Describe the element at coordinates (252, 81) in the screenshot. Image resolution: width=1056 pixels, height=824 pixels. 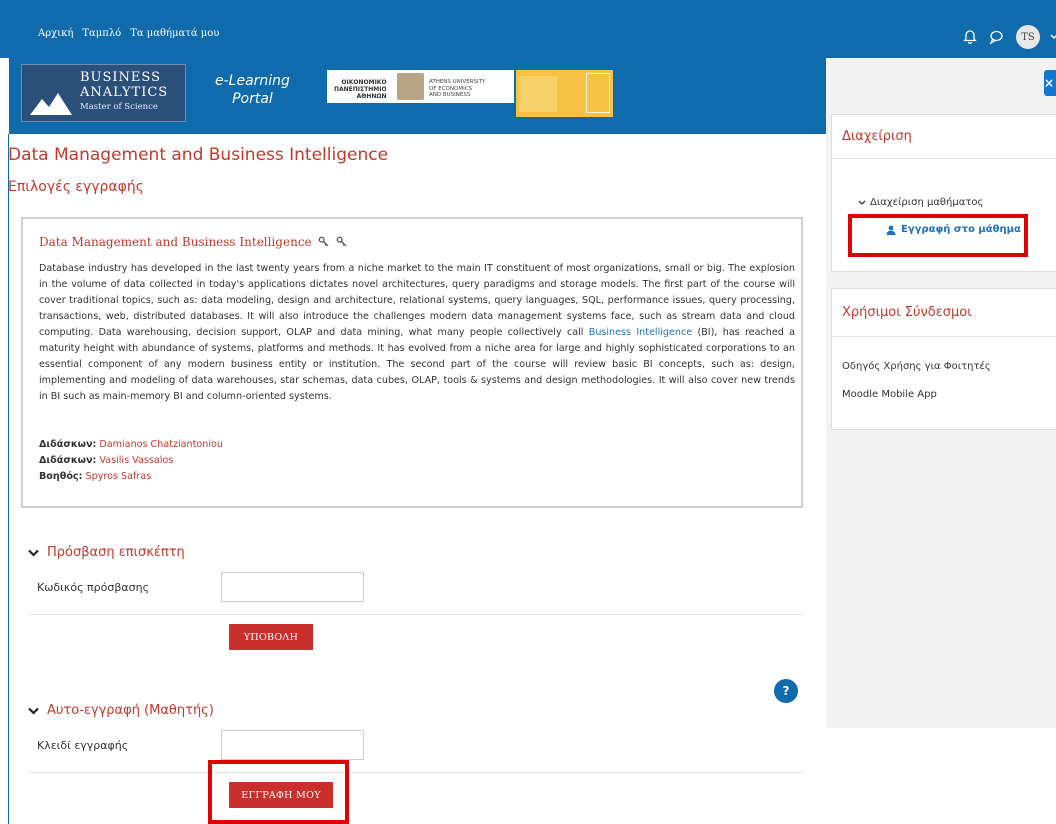
I see `portal-title-line-1: e-Learning` at that location.